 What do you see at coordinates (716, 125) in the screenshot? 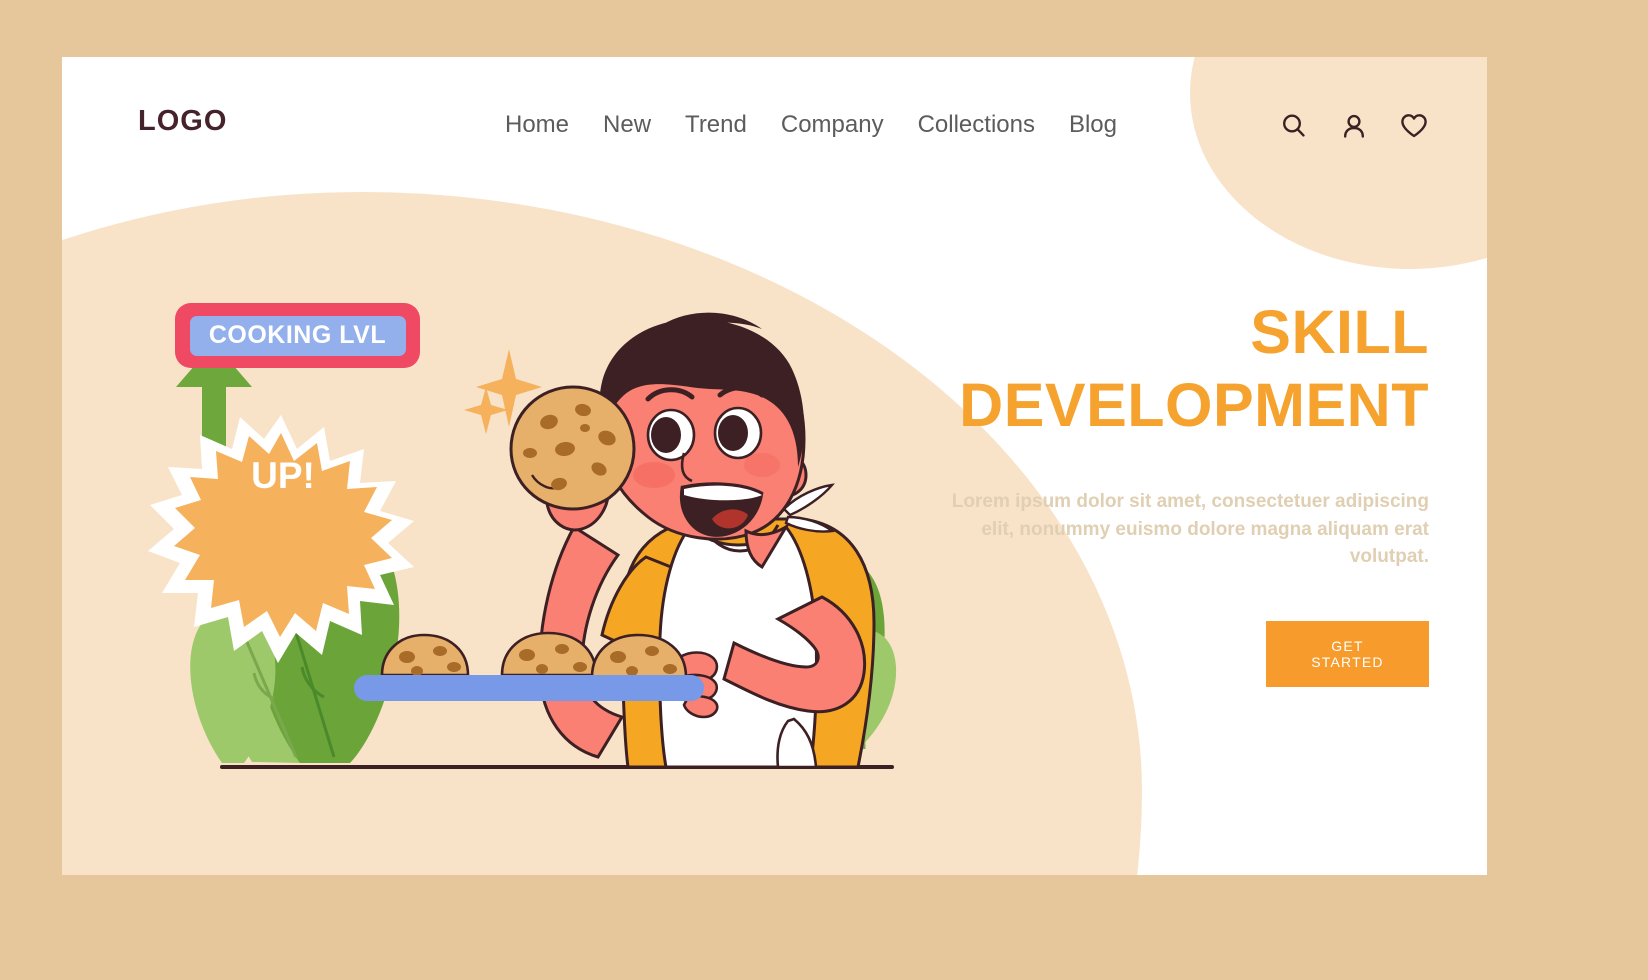
I see `nav-item-trend: Trend` at bounding box center [716, 125].